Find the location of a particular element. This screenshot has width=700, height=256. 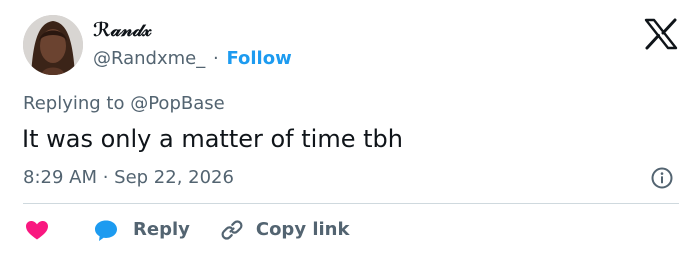

reply-label: Reply is located at coordinates (161, 229).